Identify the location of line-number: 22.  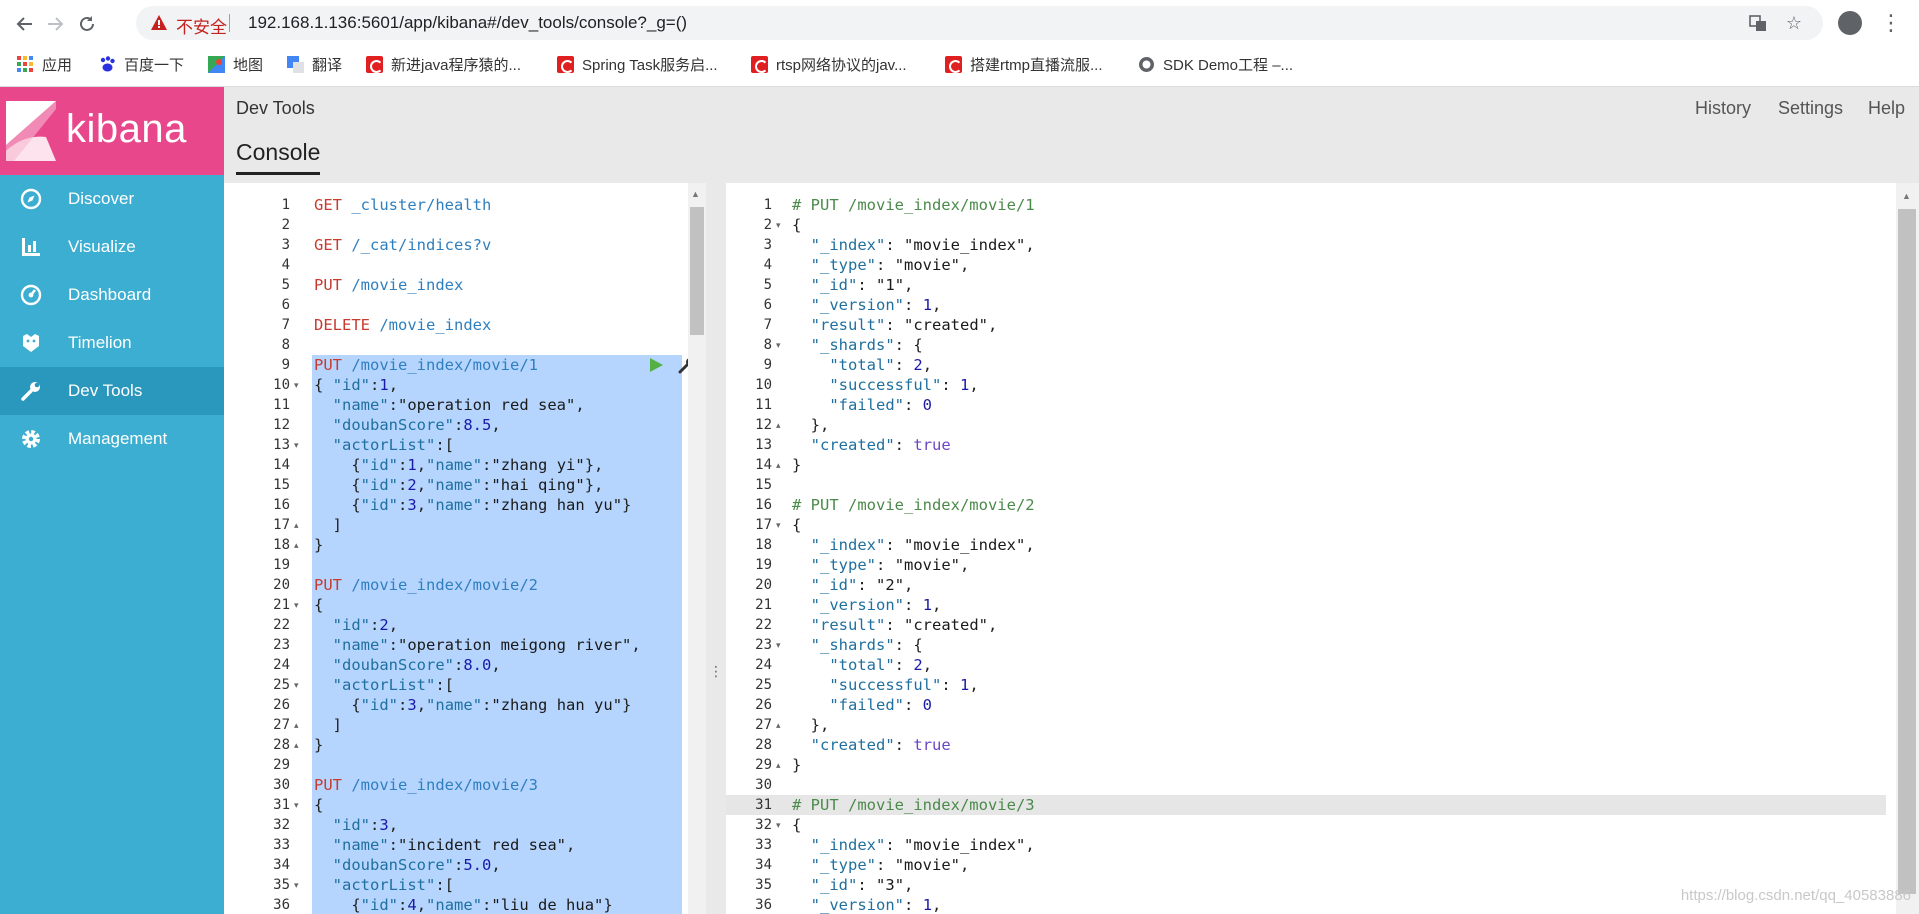
(763, 625).